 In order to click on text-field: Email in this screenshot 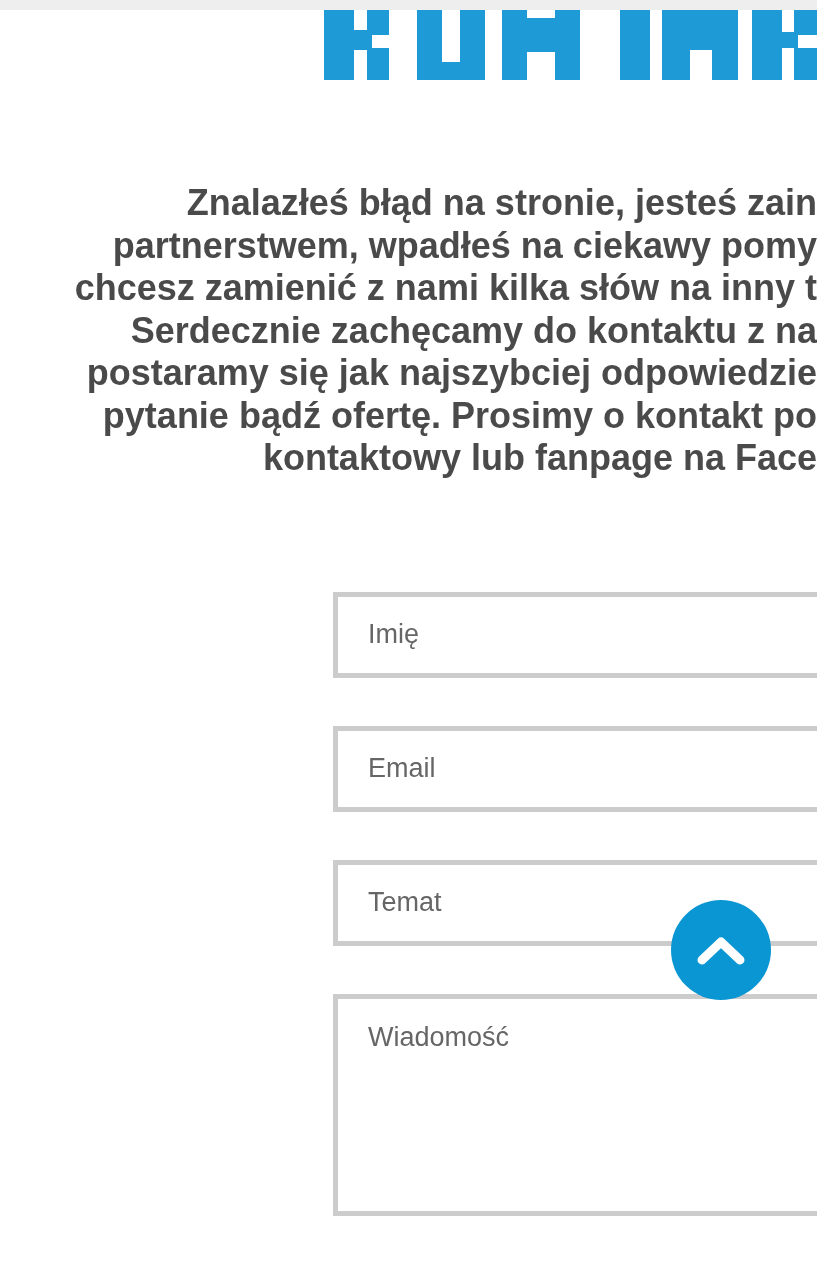, I will do `click(575, 768)`.